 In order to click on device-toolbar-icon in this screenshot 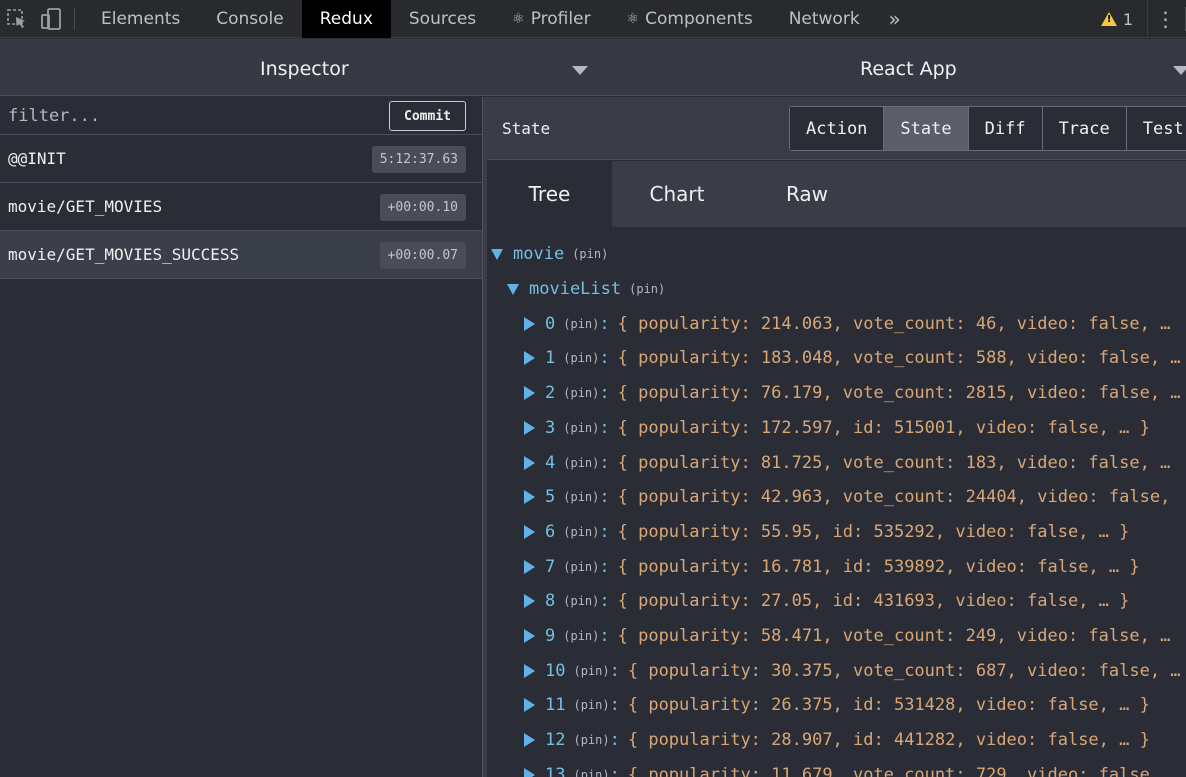, I will do `click(51, 19)`.